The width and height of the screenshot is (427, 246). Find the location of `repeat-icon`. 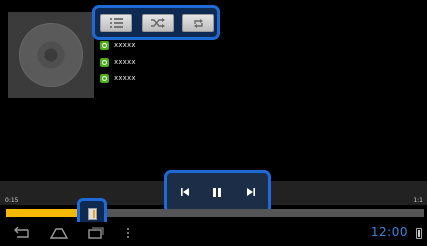

repeat-icon is located at coordinates (198, 23).